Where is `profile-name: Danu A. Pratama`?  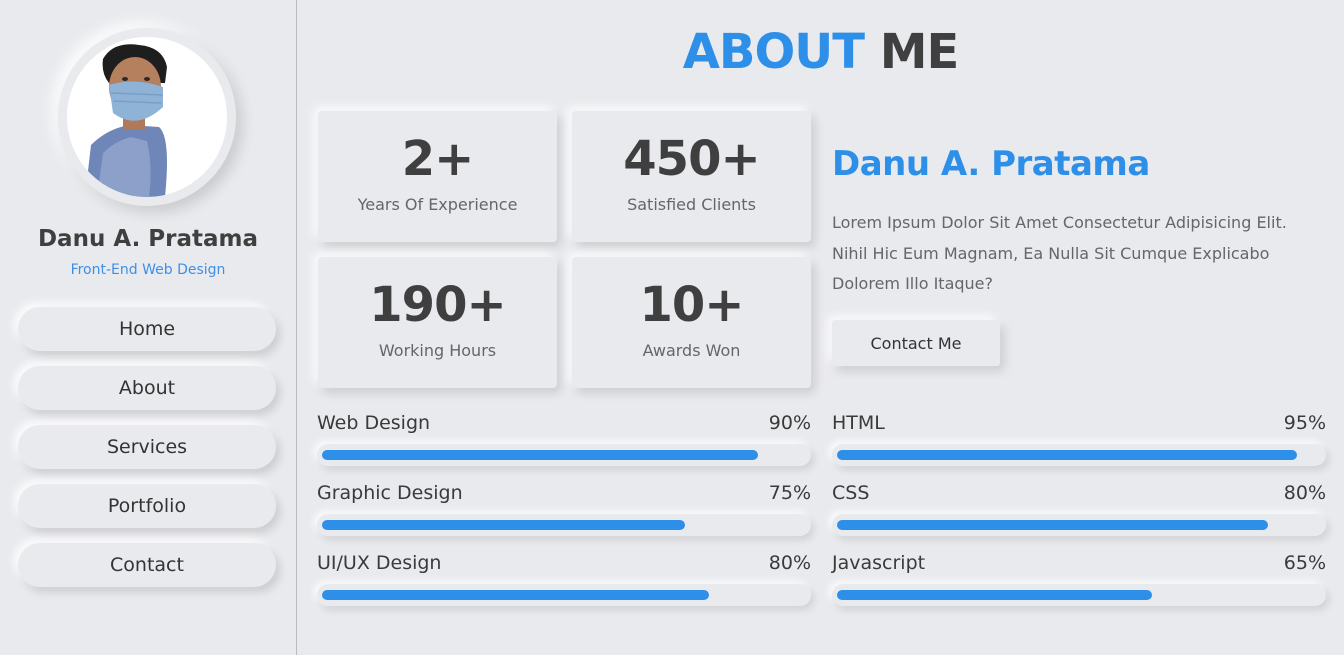
profile-name: Danu A. Pratama is located at coordinates (148, 239).